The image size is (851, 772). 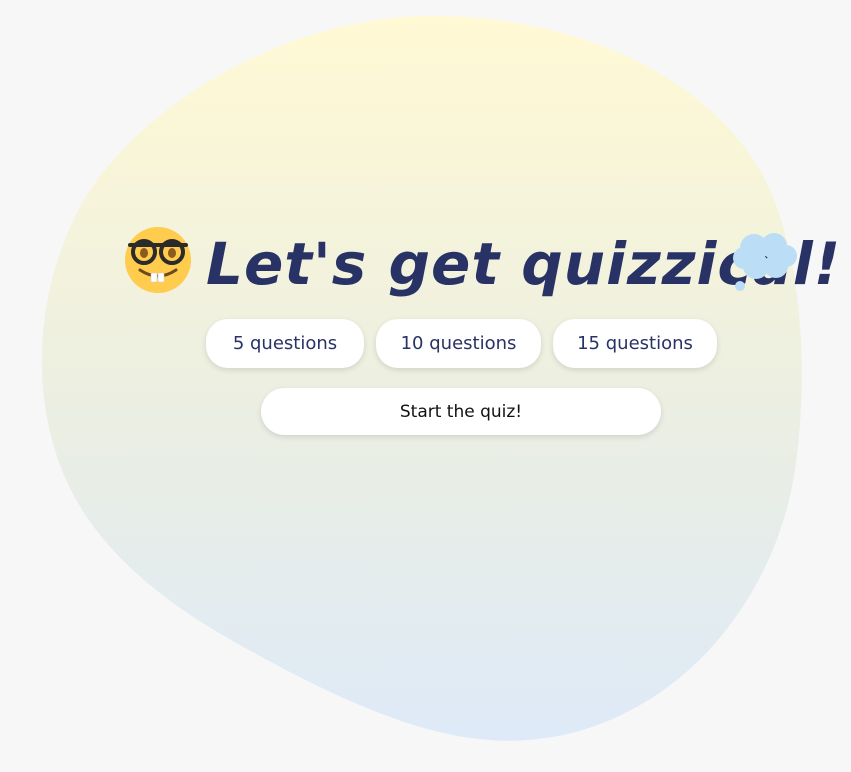 I want to click on option-15-questions-button: 15 questions, so click(x=635, y=343).